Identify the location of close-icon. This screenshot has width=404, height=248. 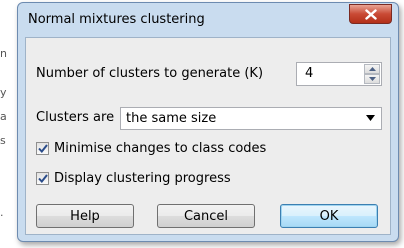
(370, 14).